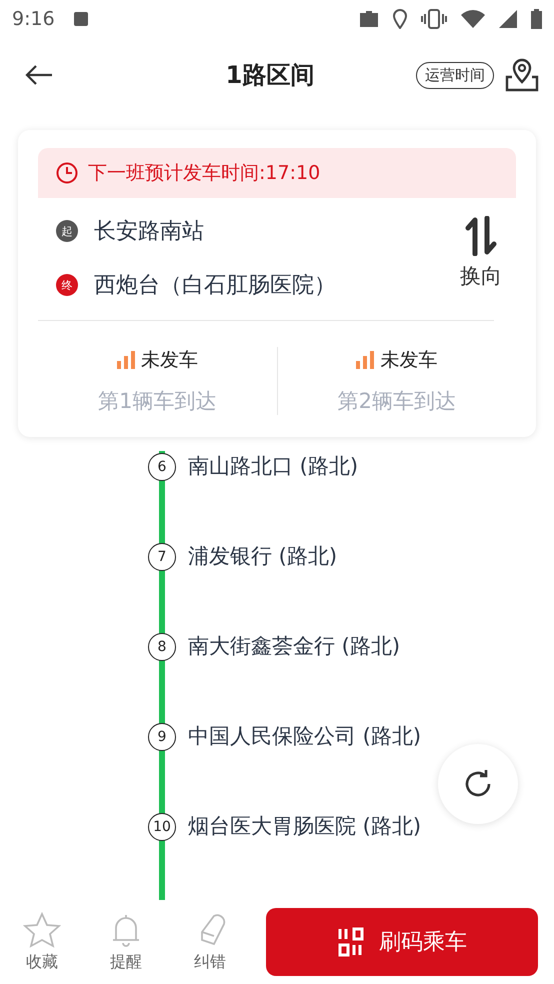 This screenshot has width=554, height=984. I want to click on stop-number: 9, so click(162, 737).